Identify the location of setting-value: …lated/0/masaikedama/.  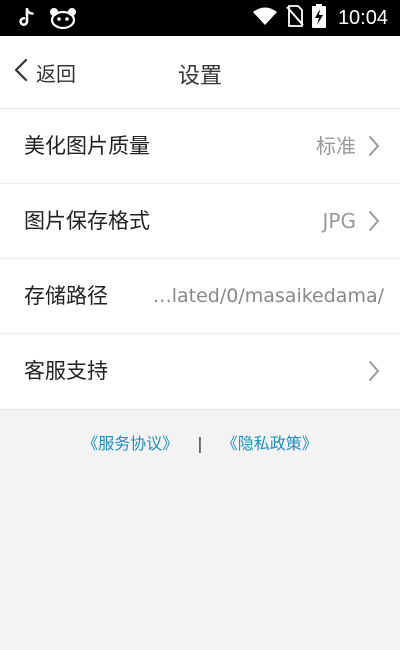
(268, 296).